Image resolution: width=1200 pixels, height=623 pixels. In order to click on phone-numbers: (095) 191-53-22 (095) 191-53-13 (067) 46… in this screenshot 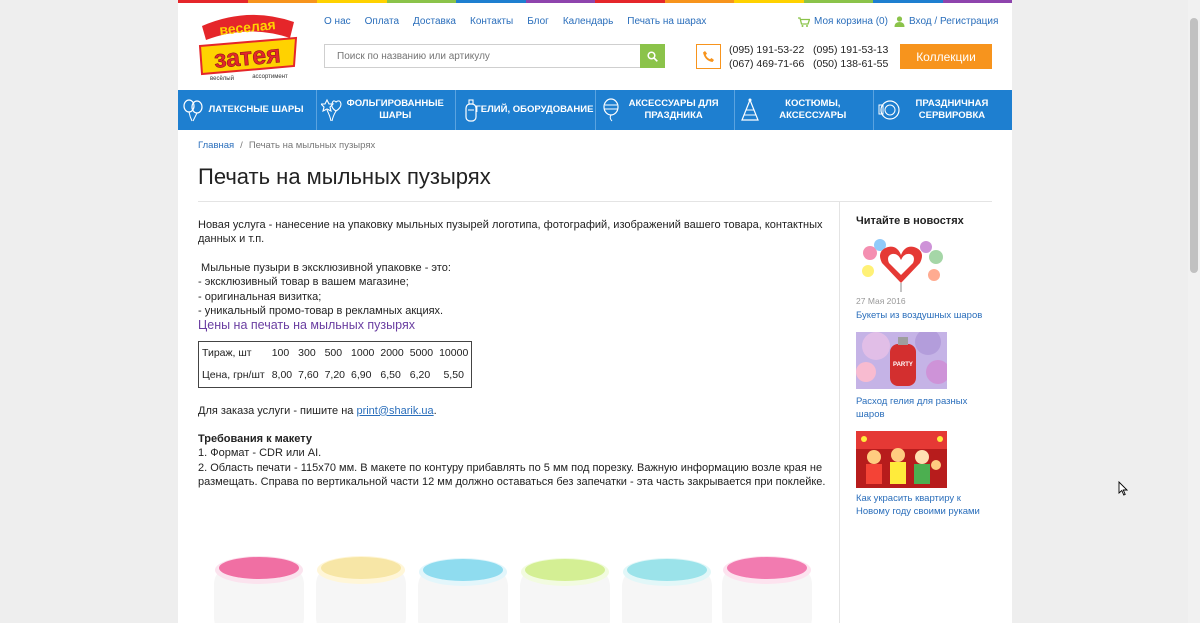, I will do `click(811, 57)`.